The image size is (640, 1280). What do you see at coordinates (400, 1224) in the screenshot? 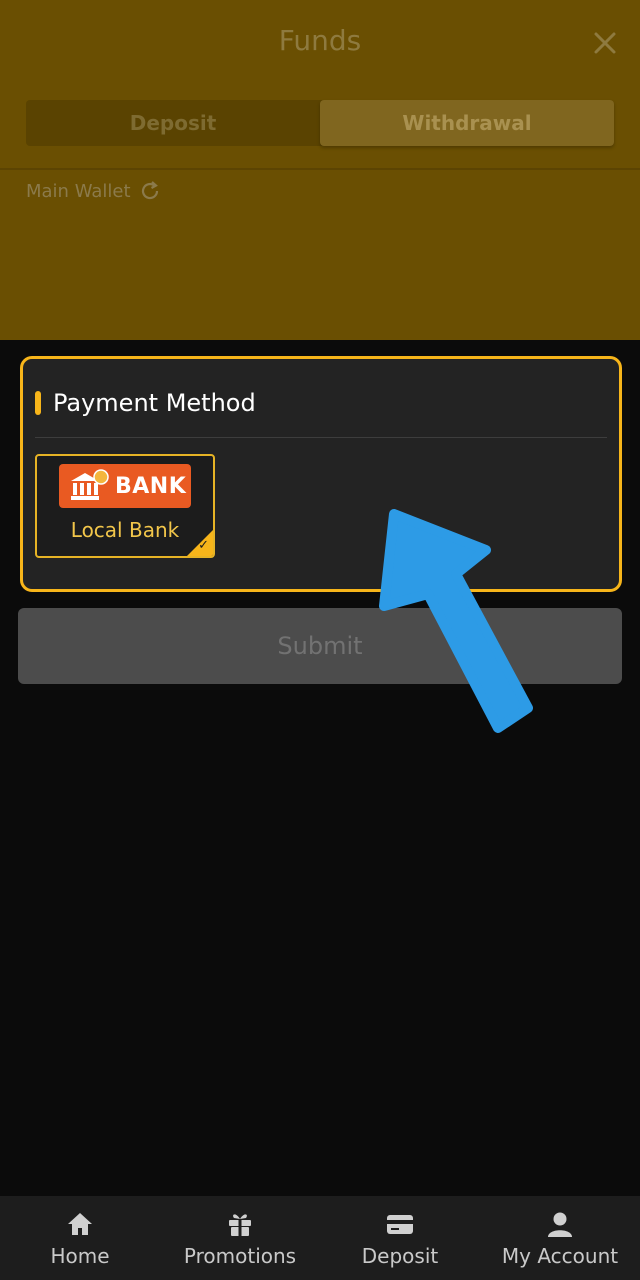
I see `card-icon` at bounding box center [400, 1224].